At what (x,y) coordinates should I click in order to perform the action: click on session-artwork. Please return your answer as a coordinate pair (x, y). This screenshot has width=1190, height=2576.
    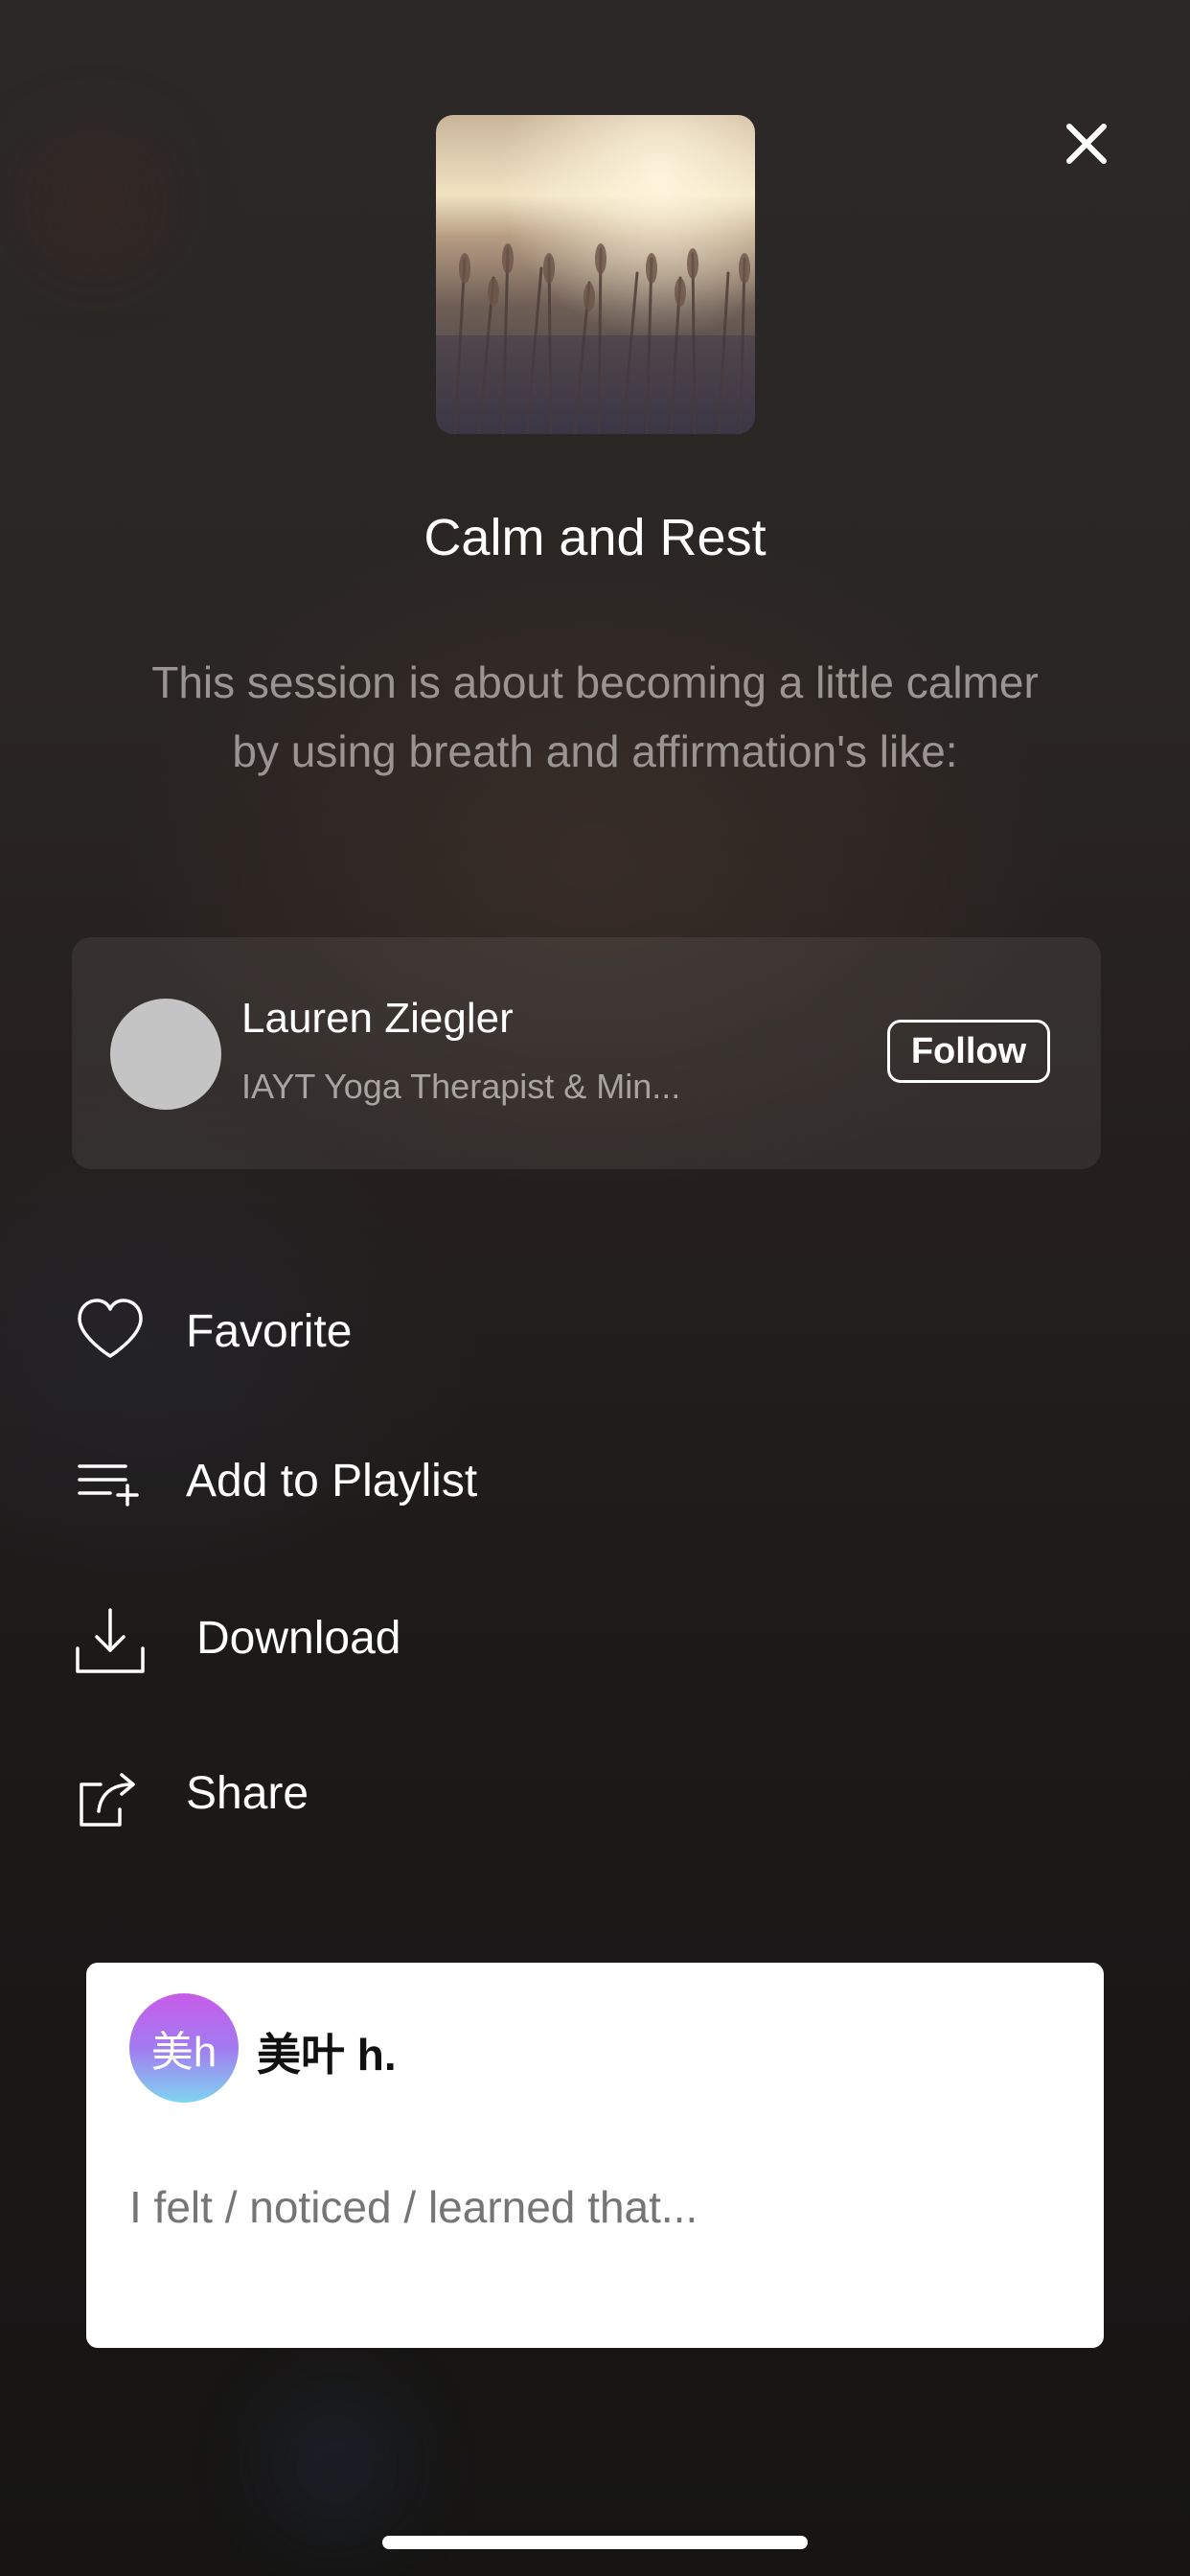
    Looking at the image, I should click on (595, 274).